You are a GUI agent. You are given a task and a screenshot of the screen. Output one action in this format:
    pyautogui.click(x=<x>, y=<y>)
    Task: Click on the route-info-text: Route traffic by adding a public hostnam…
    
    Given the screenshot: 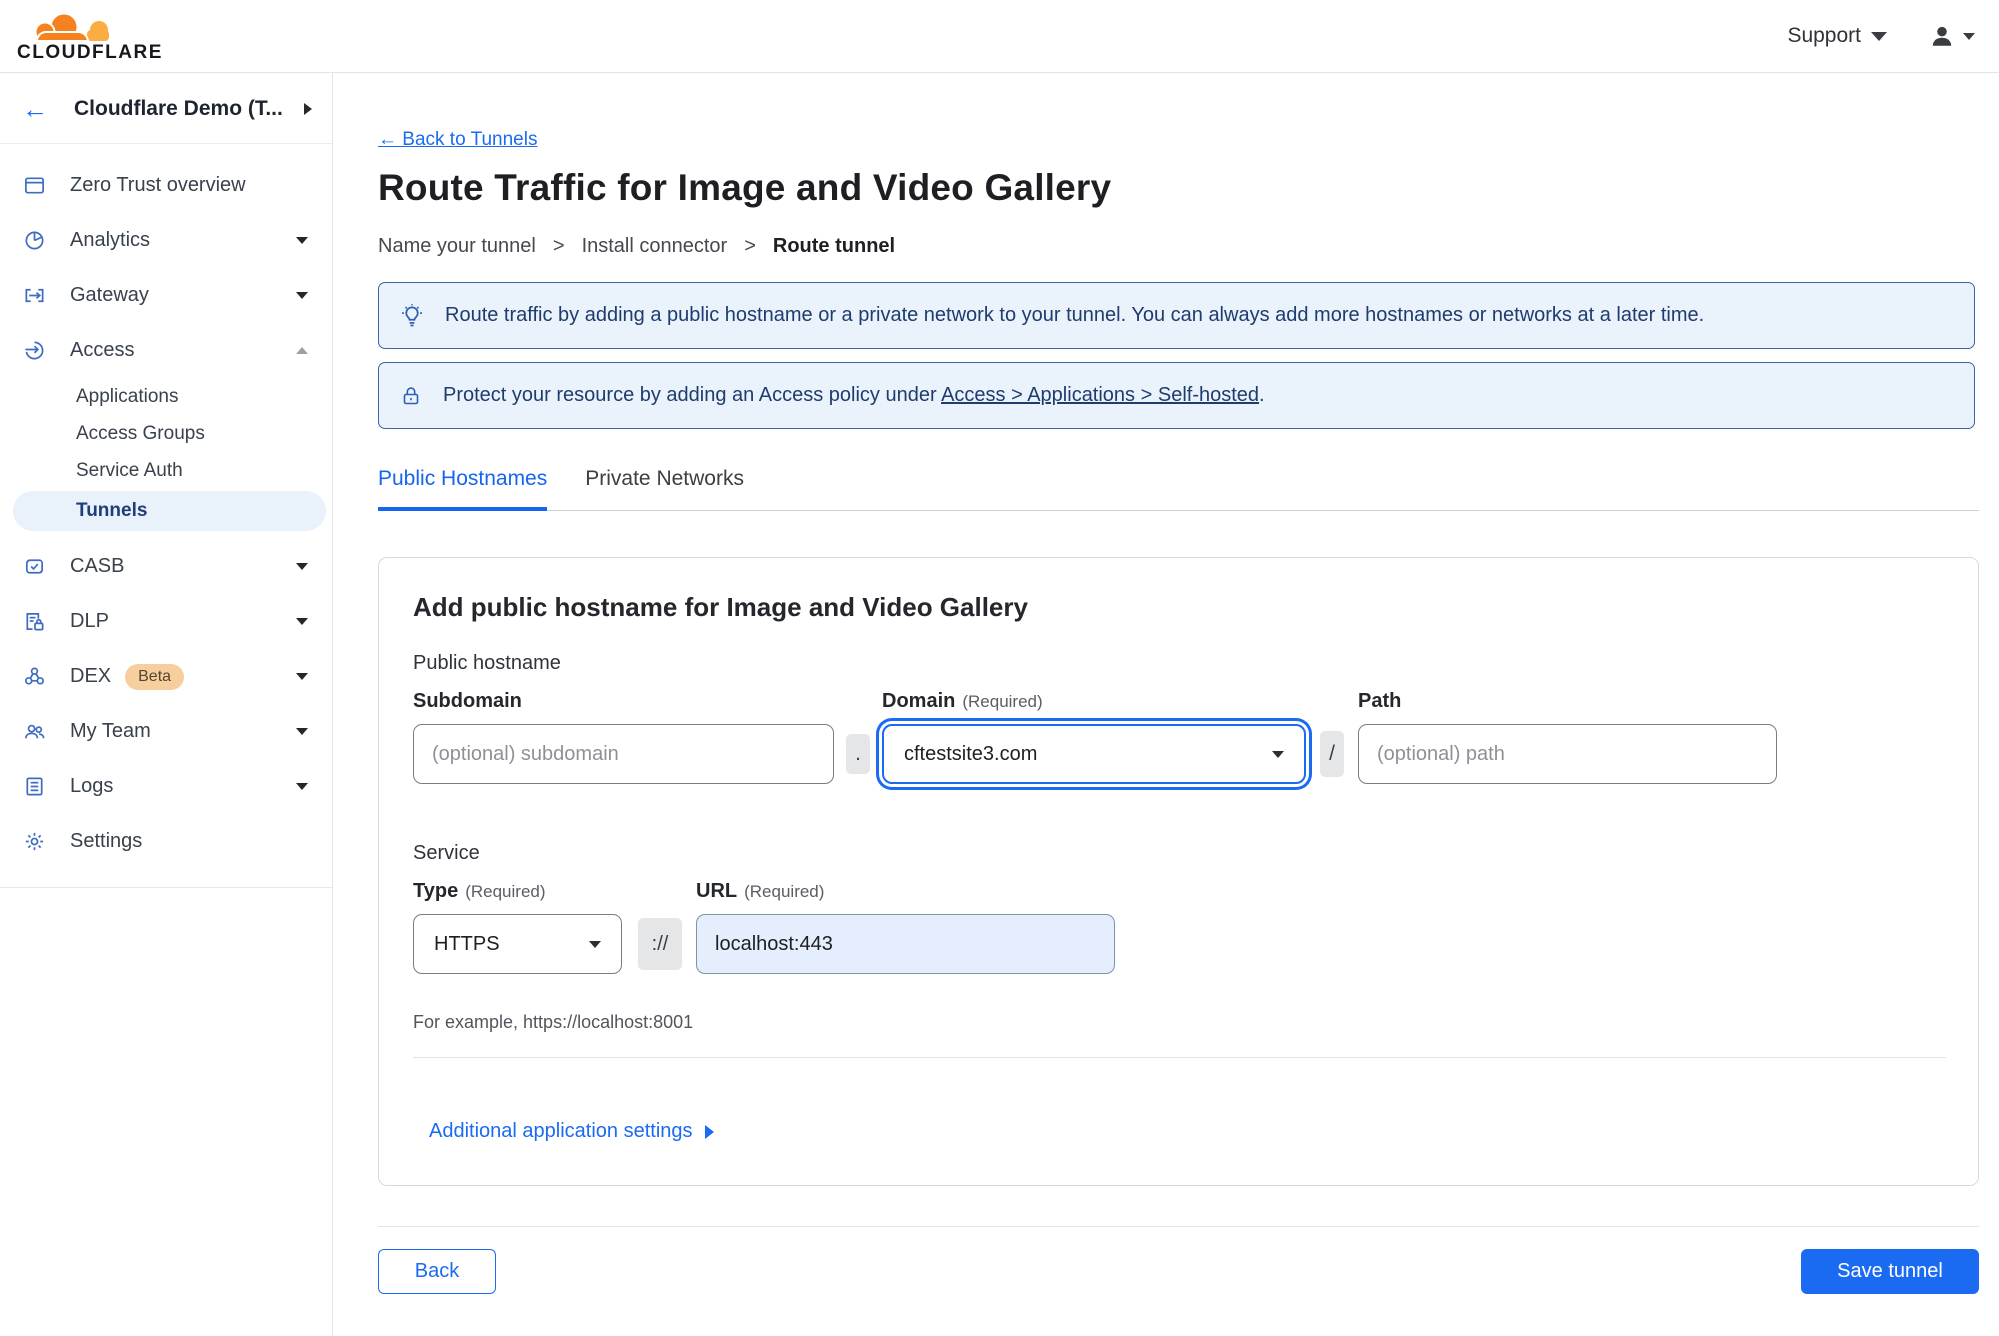 What is the action you would take?
    pyautogui.click(x=1075, y=315)
    